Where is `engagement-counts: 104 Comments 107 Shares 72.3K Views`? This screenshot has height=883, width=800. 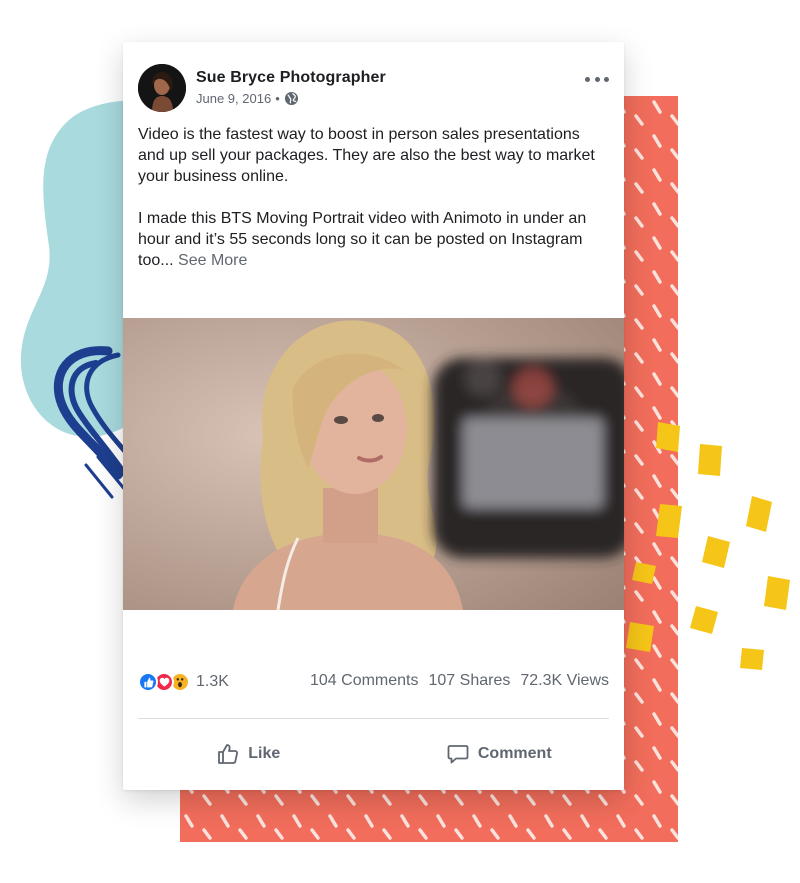
engagement-counts: 104 Comments 107 Shares 72.3K Views is located at coordinates (459, 681).